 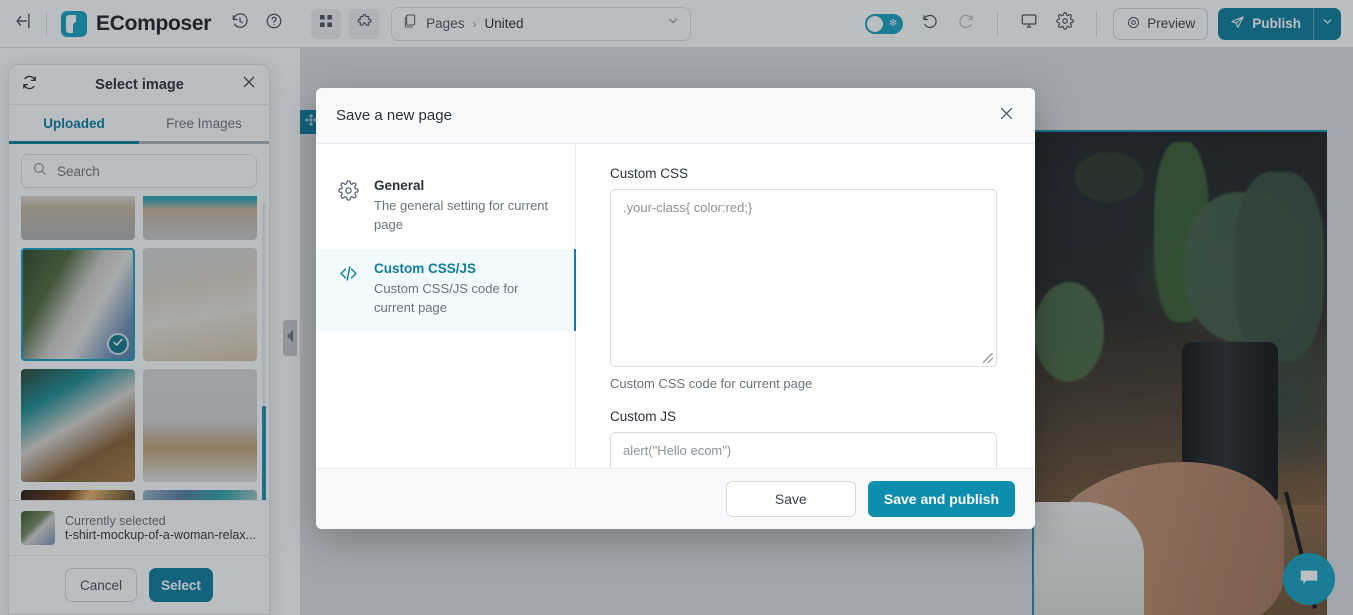 I want to click on nav-item-general-desc: The general setting for current page, so click(x=461, y=215).